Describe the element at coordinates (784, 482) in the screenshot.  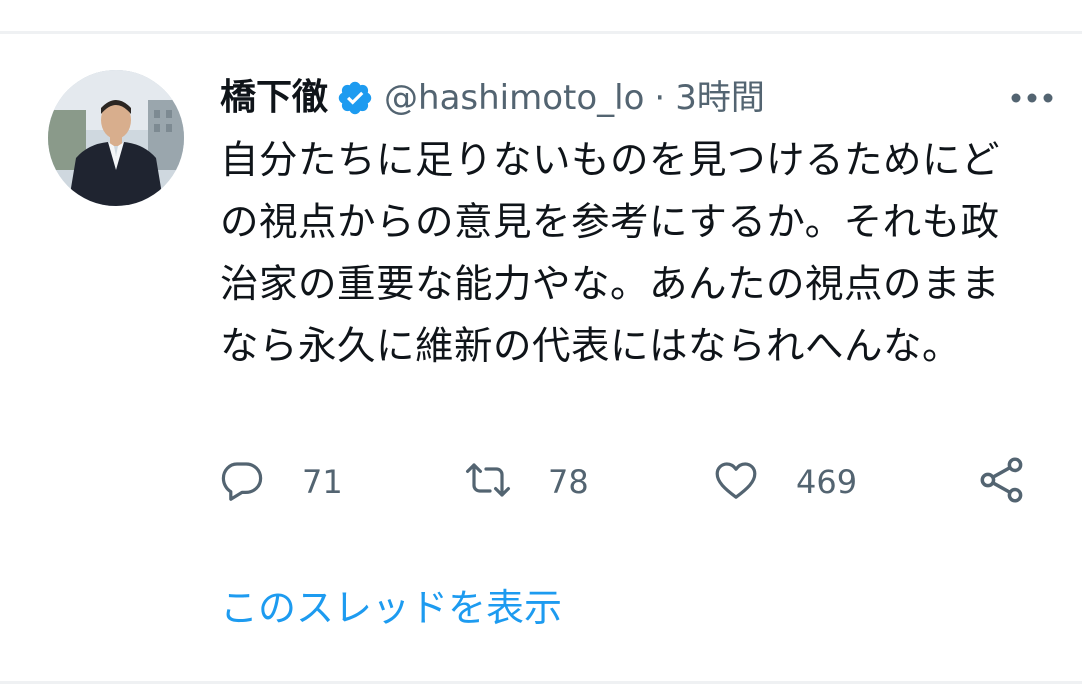
I see `like-button: 469` at that location.